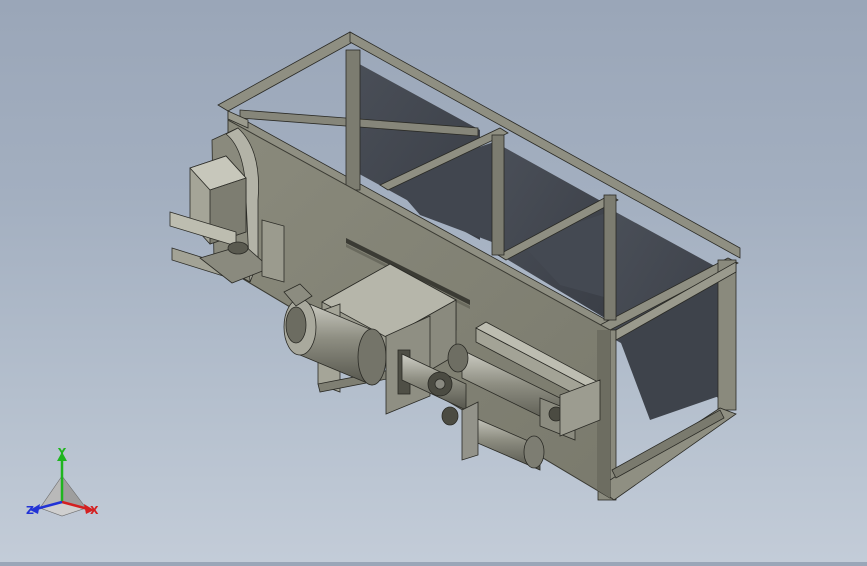 The height and width of the screenshot is (566, 867). Describe the element at coordinates (65, 484) in the screenshot. I see `view-triad: Y X Z` at that location.